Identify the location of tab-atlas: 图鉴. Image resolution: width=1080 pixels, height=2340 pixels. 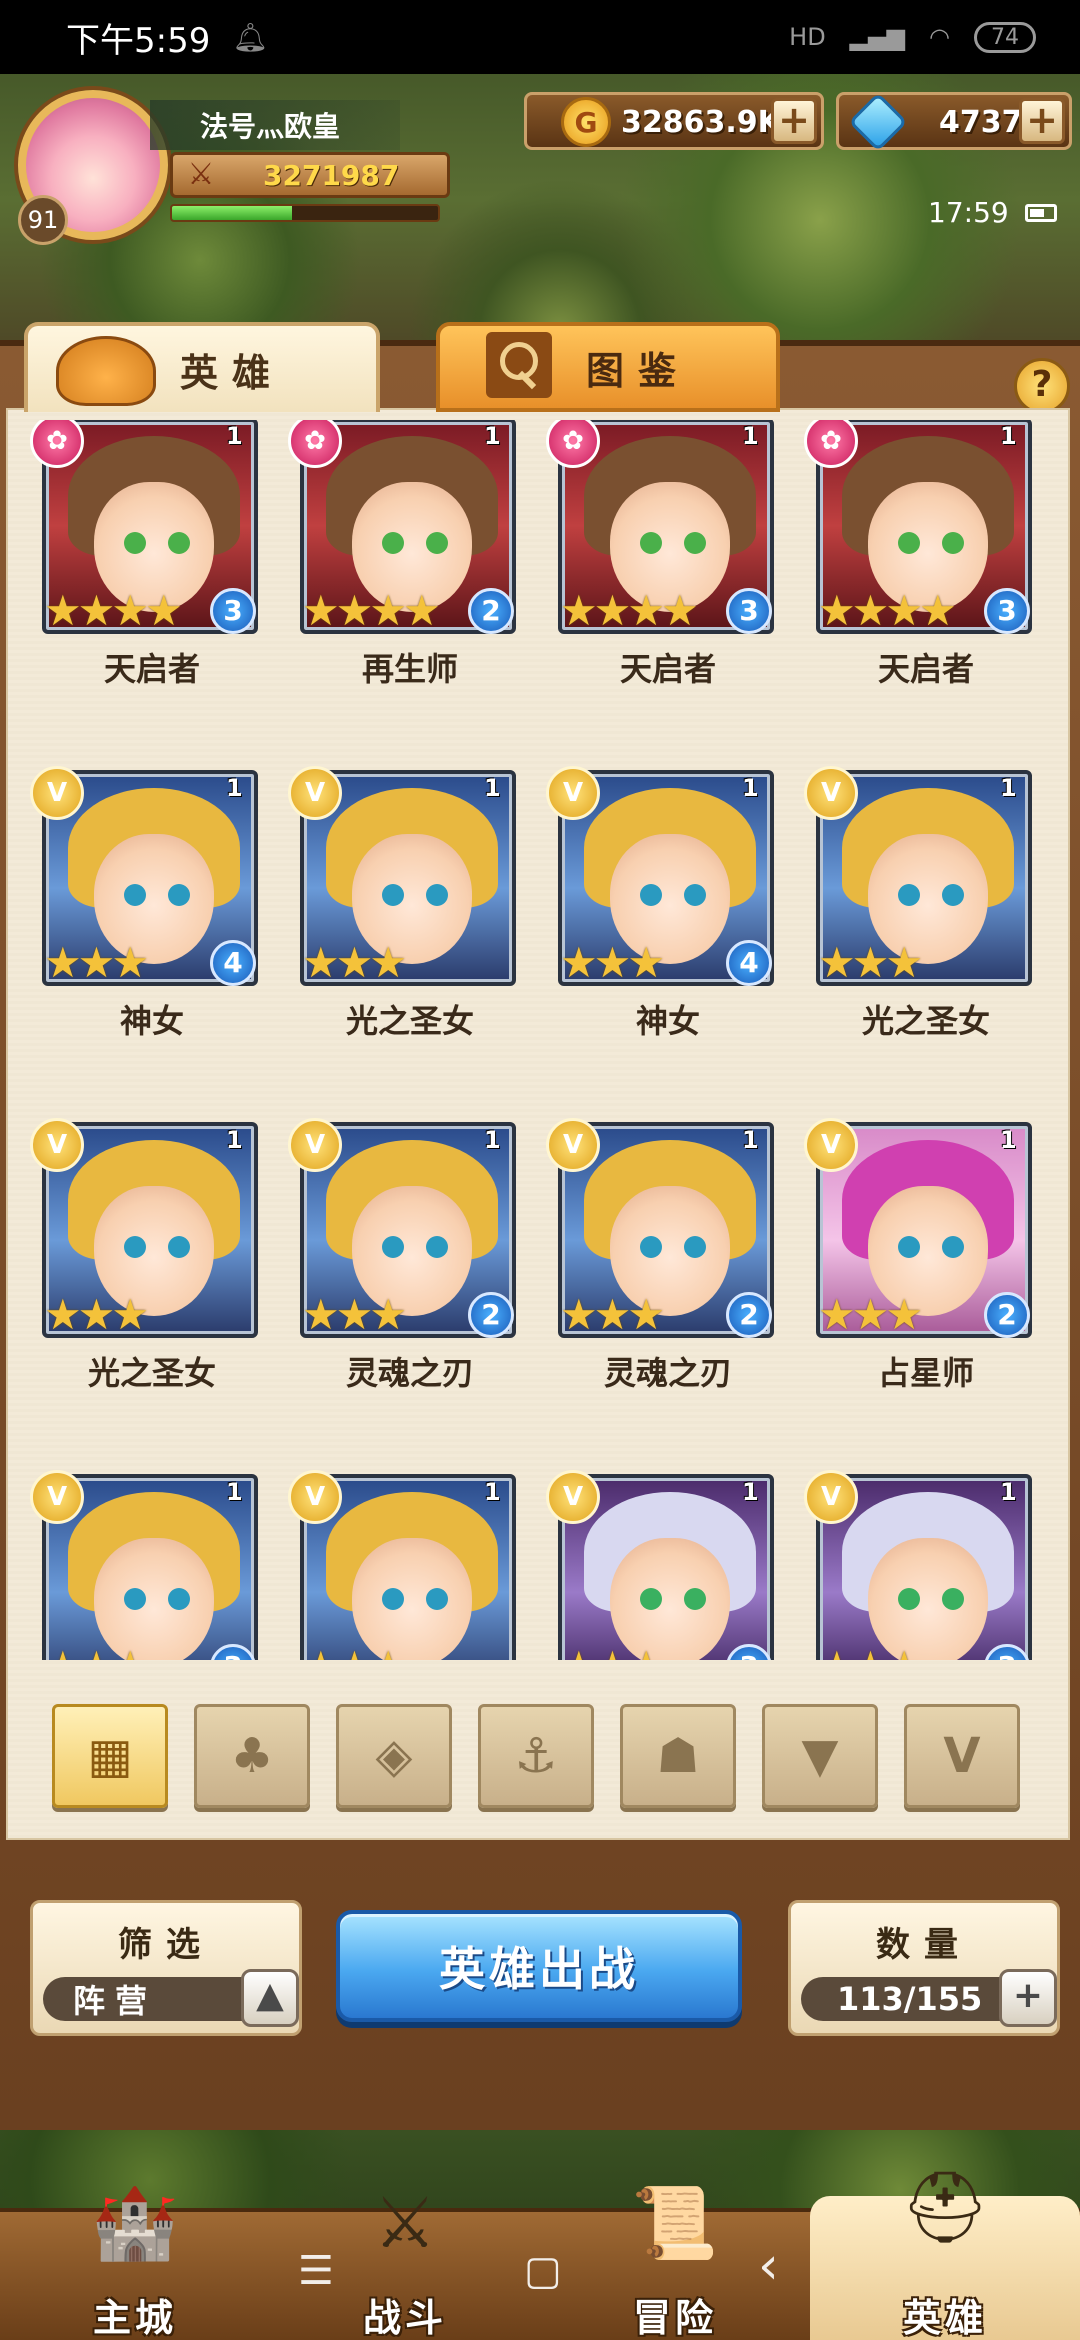
(608, 367).